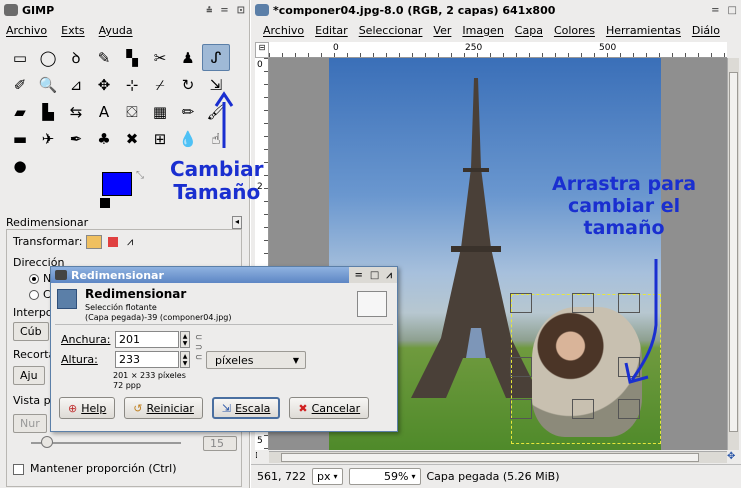 The width and height of the screenshot is (741, 488). I want to click on paths-icon: ᔑ, so click(216, 57).